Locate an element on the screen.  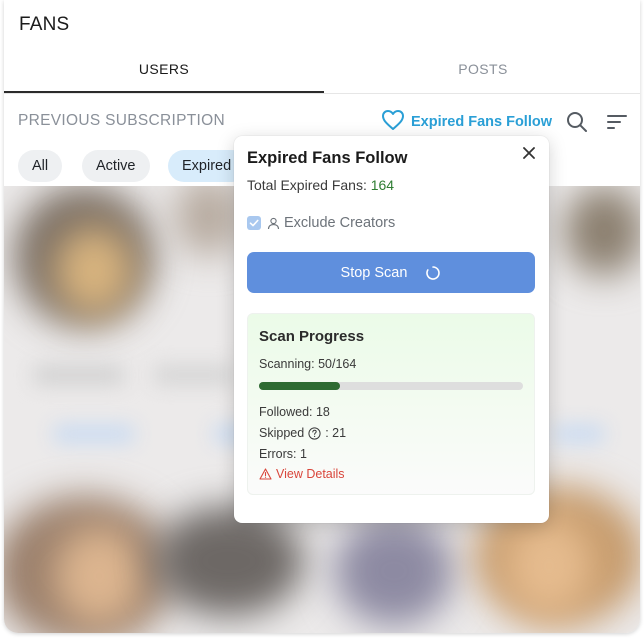
total-expired-fans: Total Expired Fans: 164 is located at coordinates (320, 185).